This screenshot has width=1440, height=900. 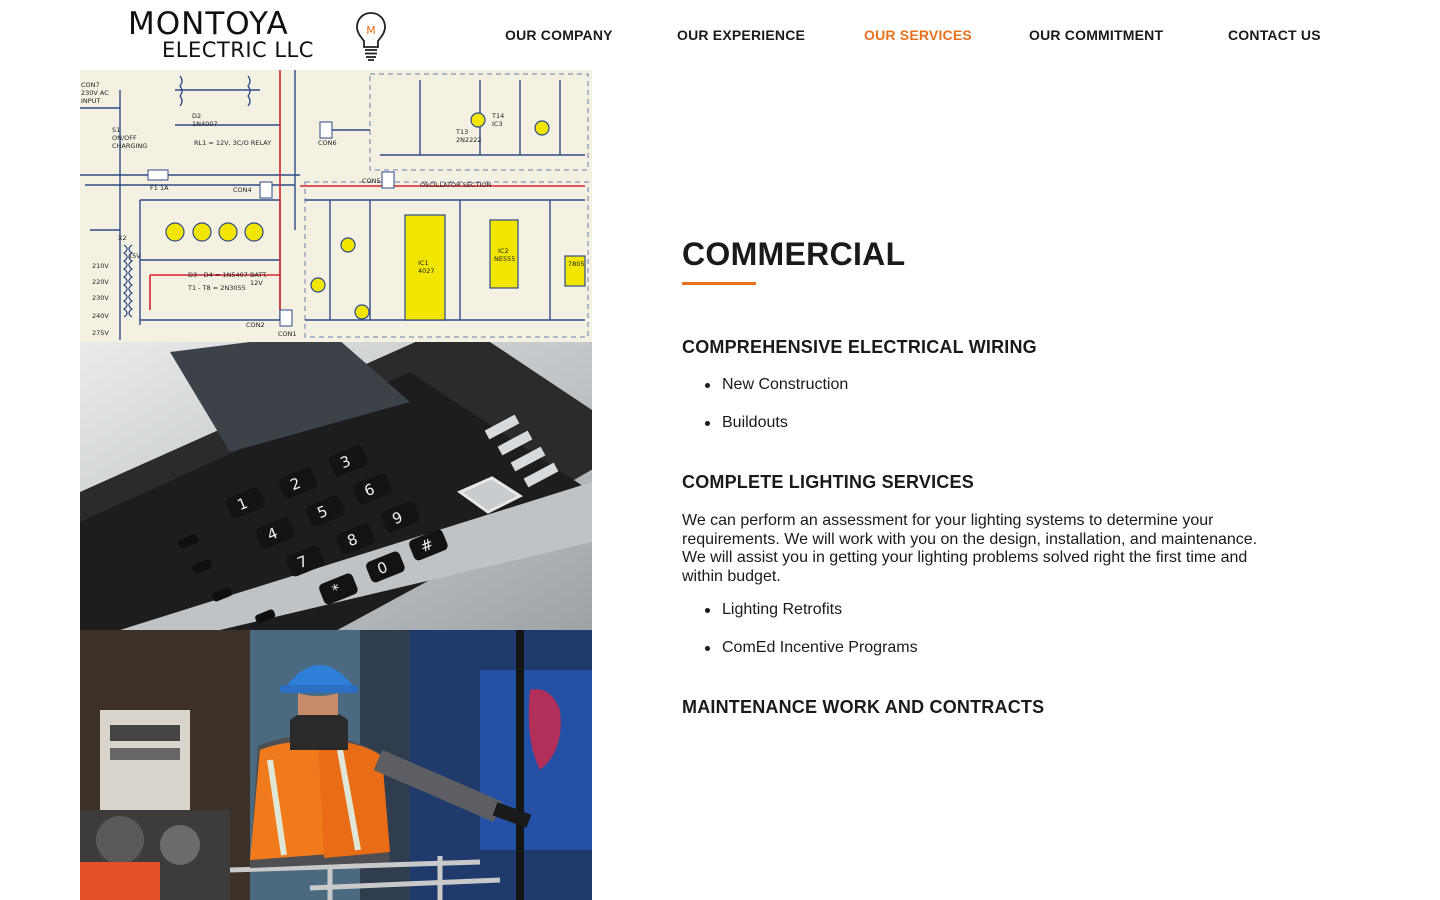 What do you see at coordinates (124, 138) in the screenshot?
I see `schem-label: ON/OFF` at bounding box center [124, 138].